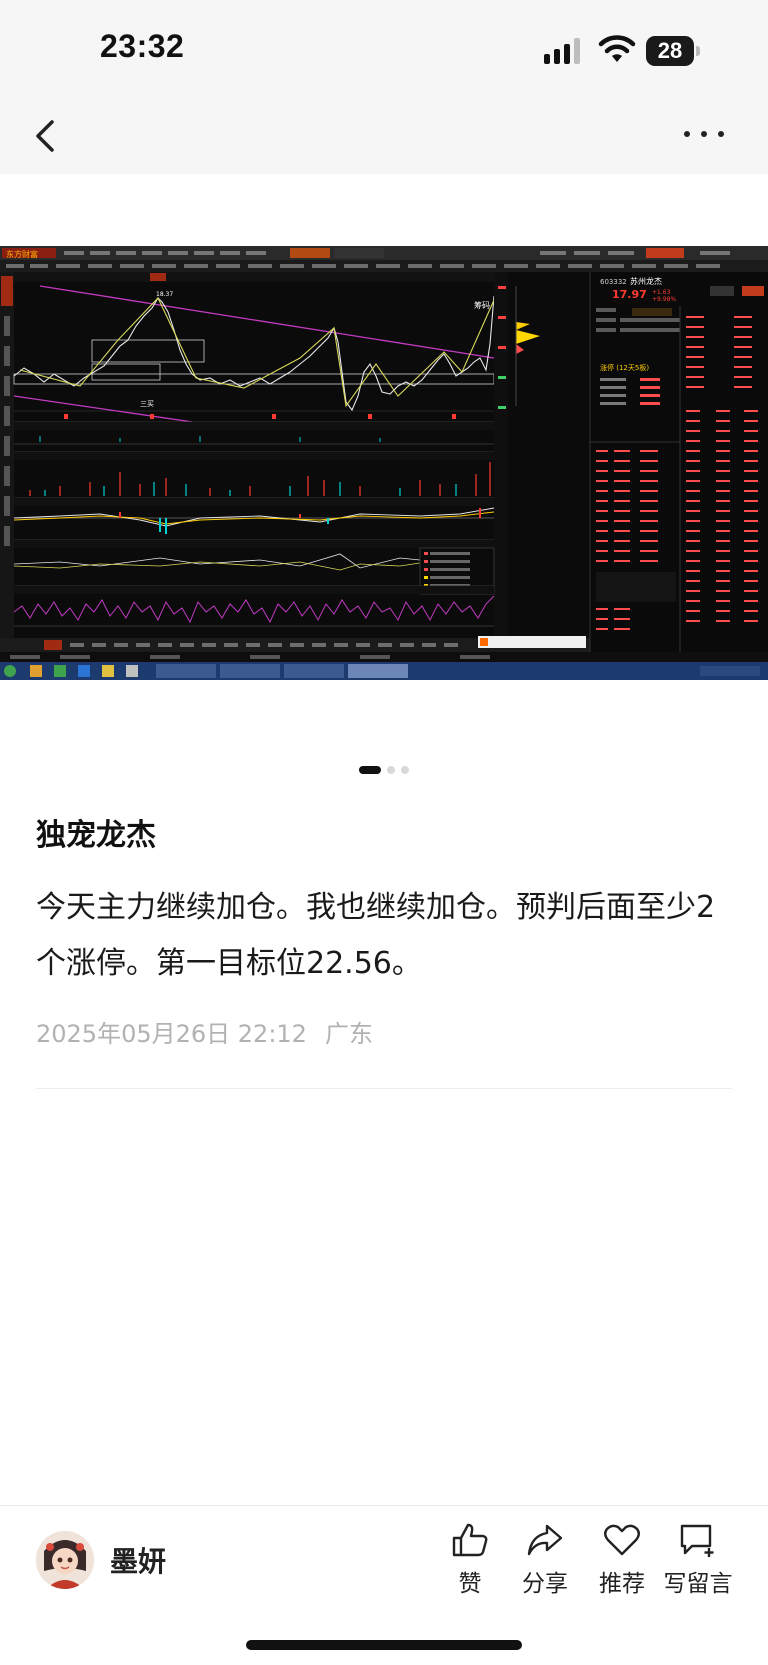 The image size is (768, 1665). Describe the element at coordinates (22, 254) in the screenshot. I see `app-name: 东方财富` at that location.